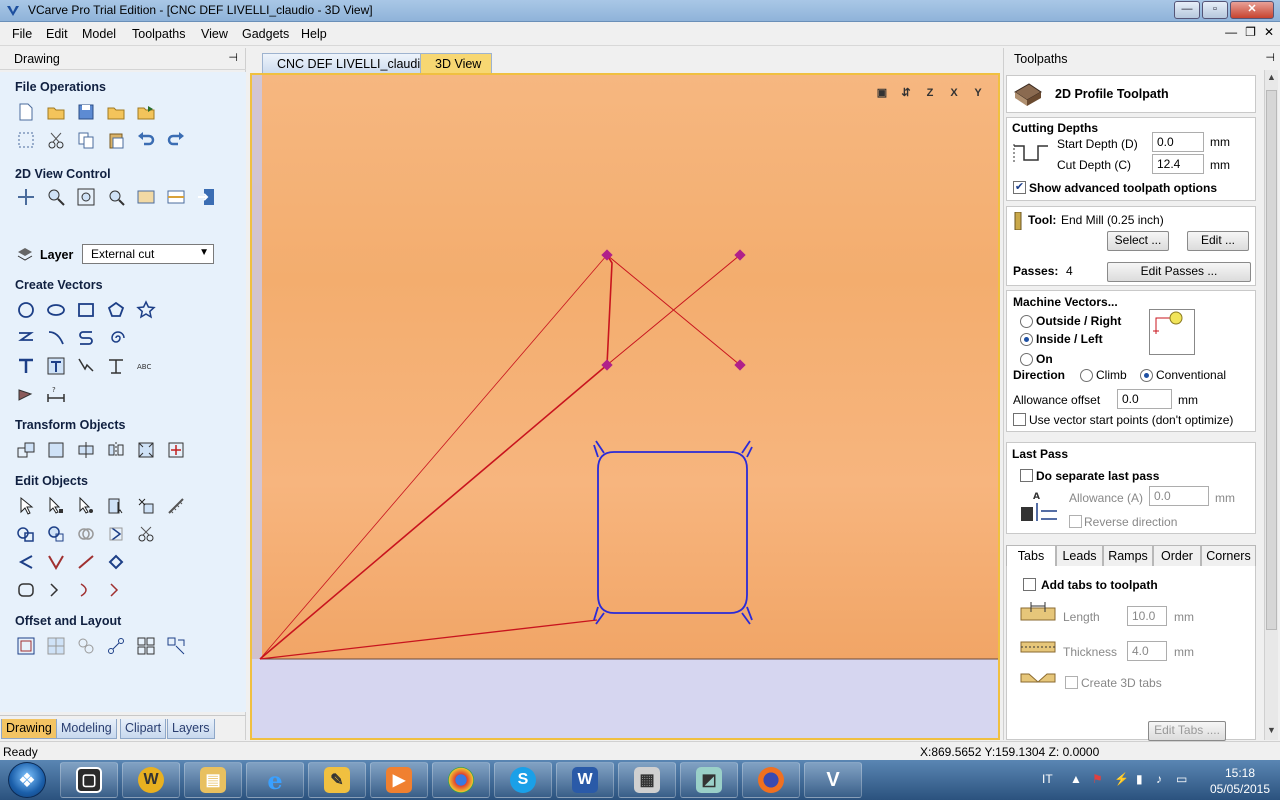 This screenshot has height=800, width=1280. I want to click on maximize-button: ▫, so click(1215, 10).